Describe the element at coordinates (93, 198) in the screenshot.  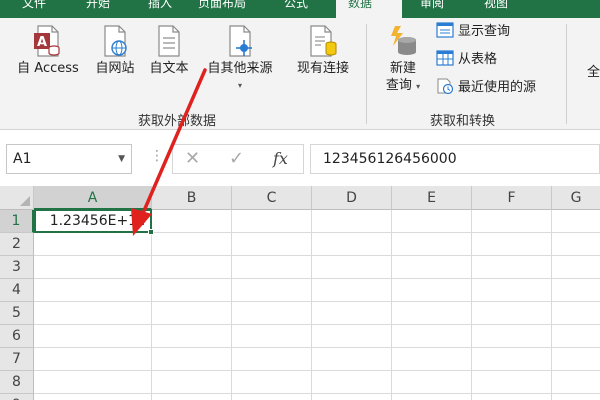
I see `column-header-a: A` at that location.